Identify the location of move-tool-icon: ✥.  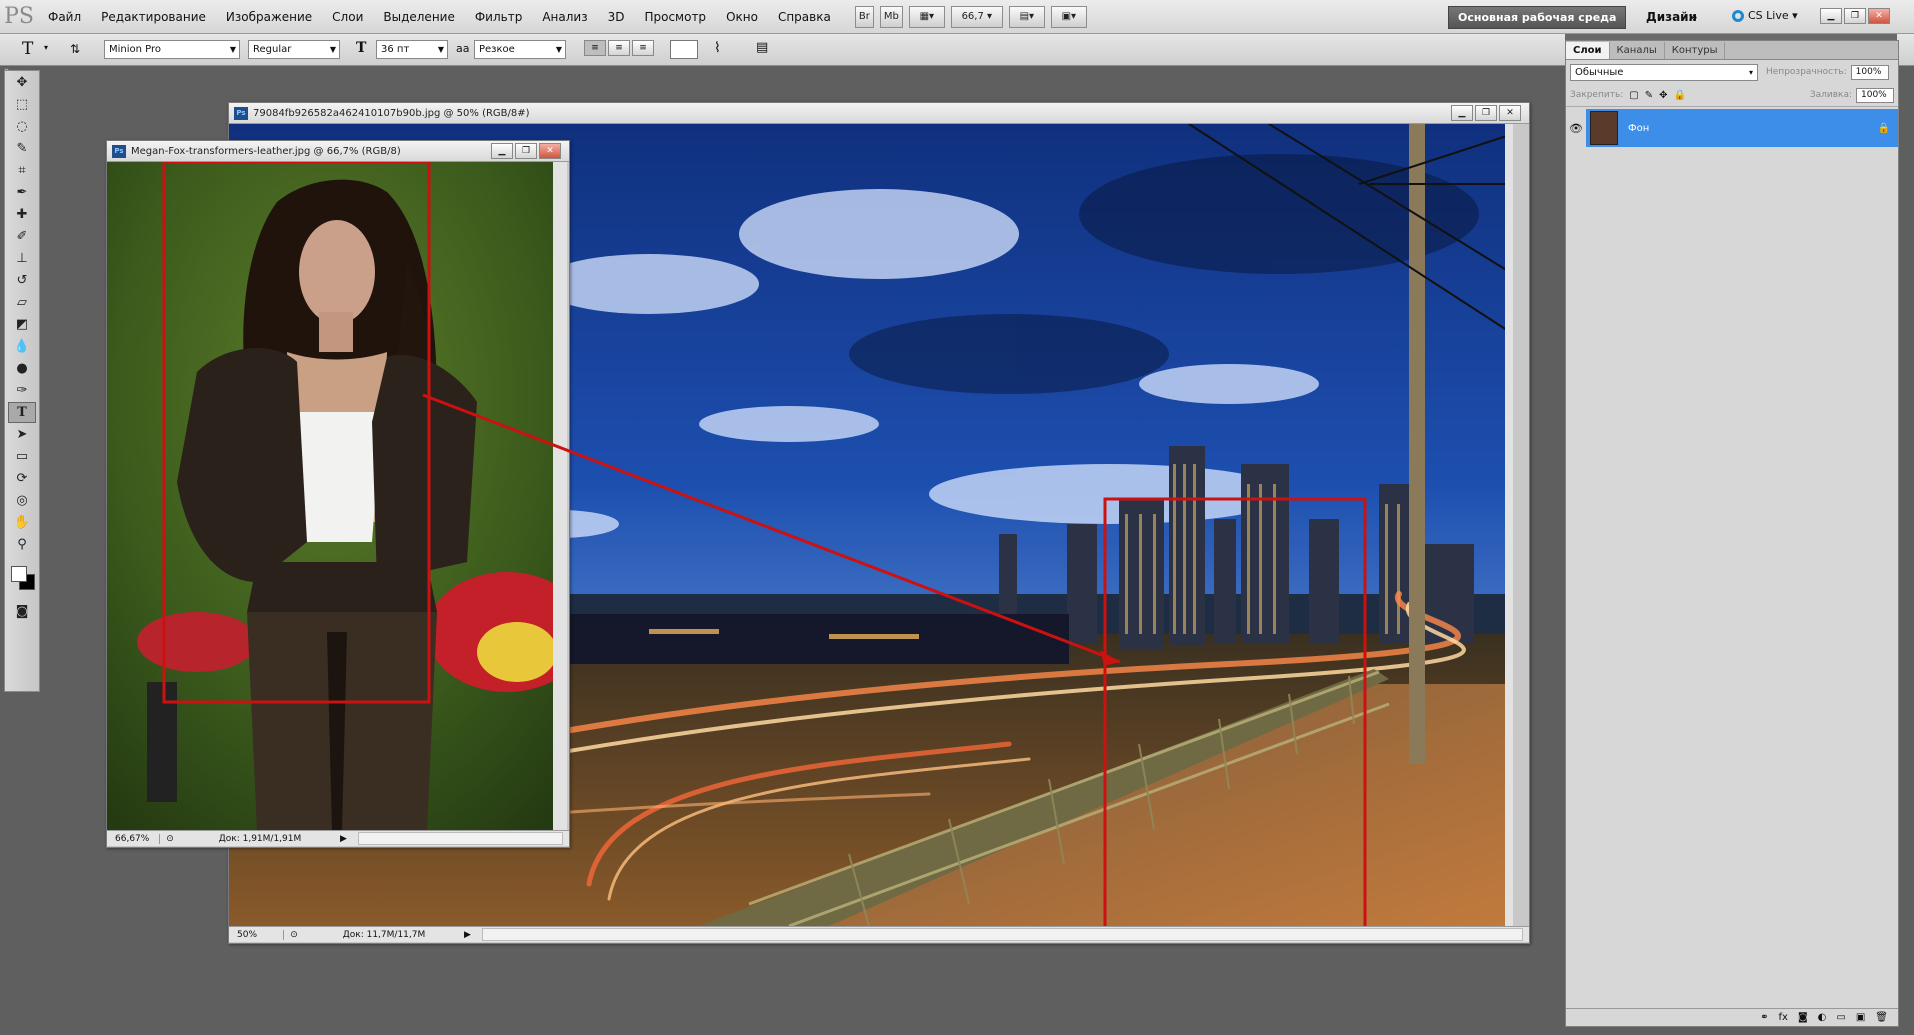
(22, 82).